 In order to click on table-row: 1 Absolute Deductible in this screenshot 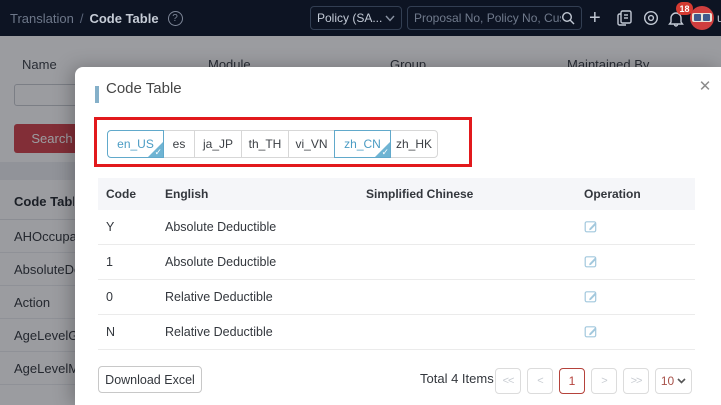, I will do `click(396, 262)`.